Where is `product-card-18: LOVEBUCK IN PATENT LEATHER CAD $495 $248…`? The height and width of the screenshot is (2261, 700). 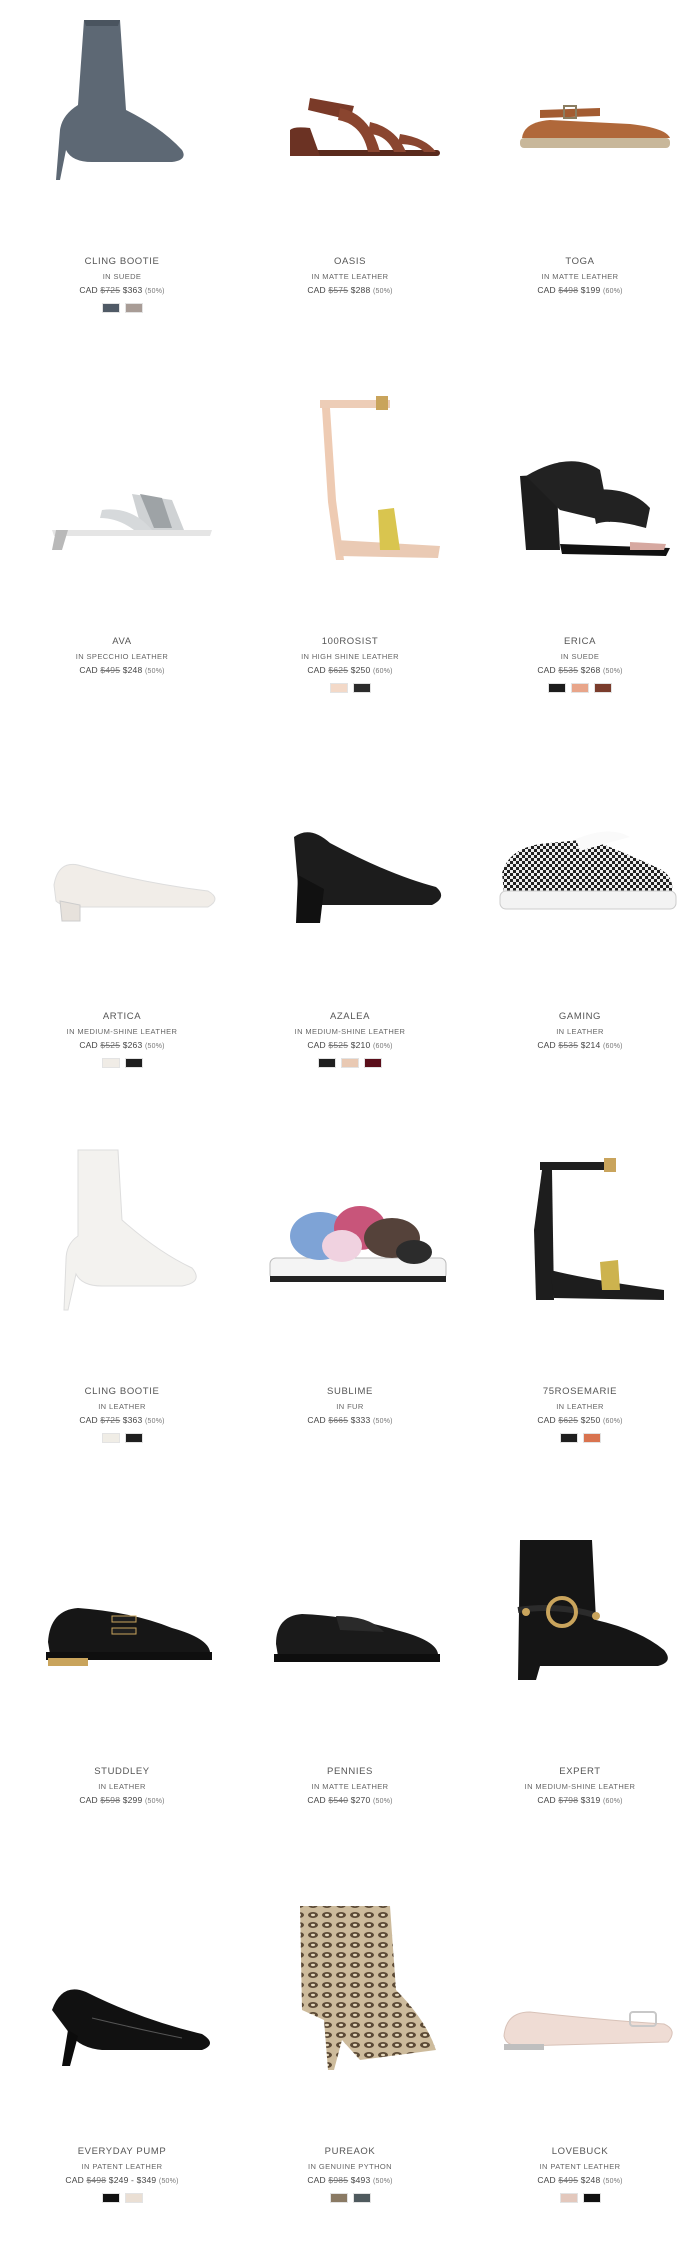 product-card-18: LOVEBUCK IN PATENT LEATHER CAD $495 $248… is located at coordinates (580, 2052).